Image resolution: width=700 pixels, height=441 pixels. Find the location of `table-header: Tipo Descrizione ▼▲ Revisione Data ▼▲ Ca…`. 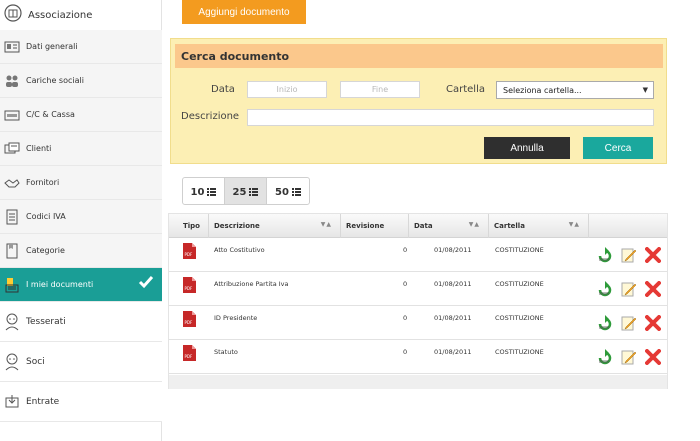

table-header: Tipo Descrizione ▼▲ Revisione Data ▼▲ Ca… is located at coordinates (418, 226).